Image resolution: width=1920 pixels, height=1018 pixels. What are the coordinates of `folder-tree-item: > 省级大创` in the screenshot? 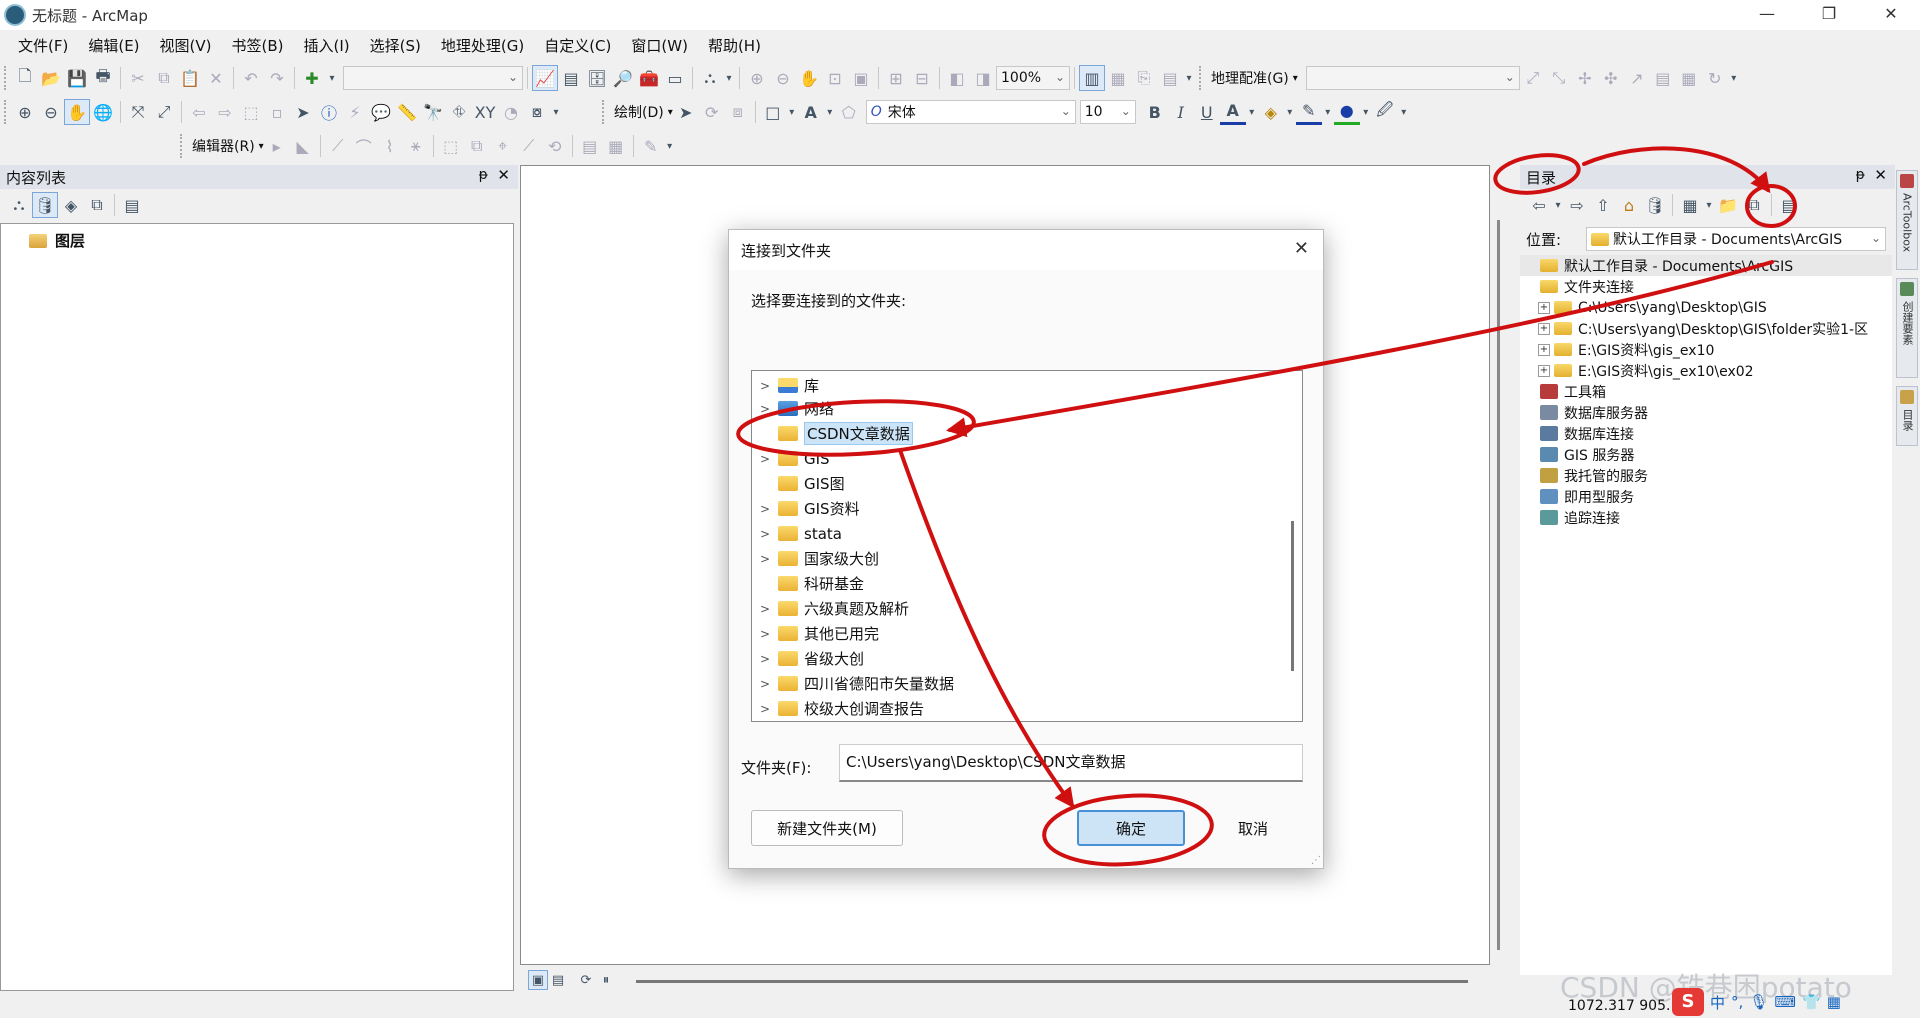 It's located at (1027, 658).